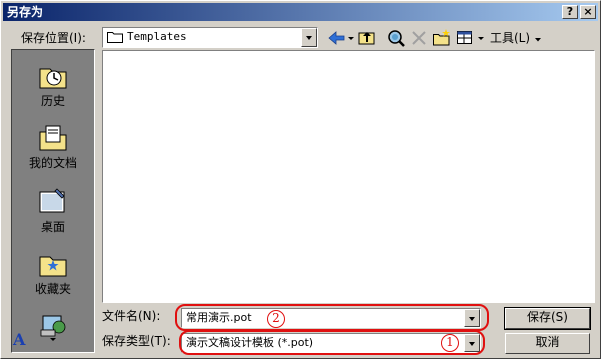 The image size is (601, 359). I want to click on marker-1: 1, so click(450, 343).